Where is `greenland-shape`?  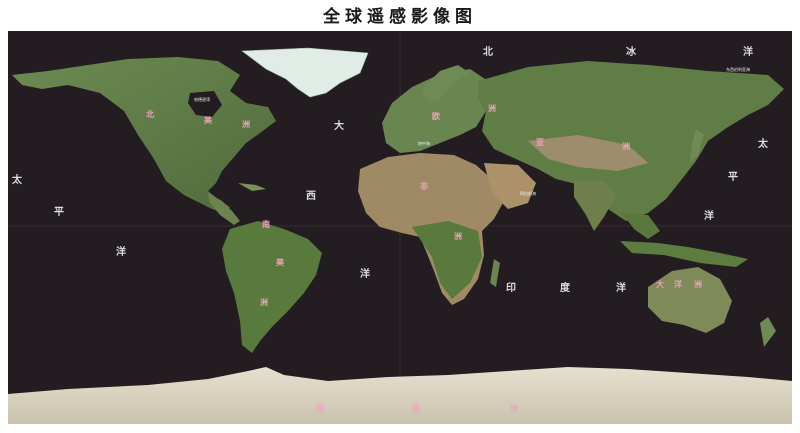 greenland-shape is located at coordinates (305, 72).